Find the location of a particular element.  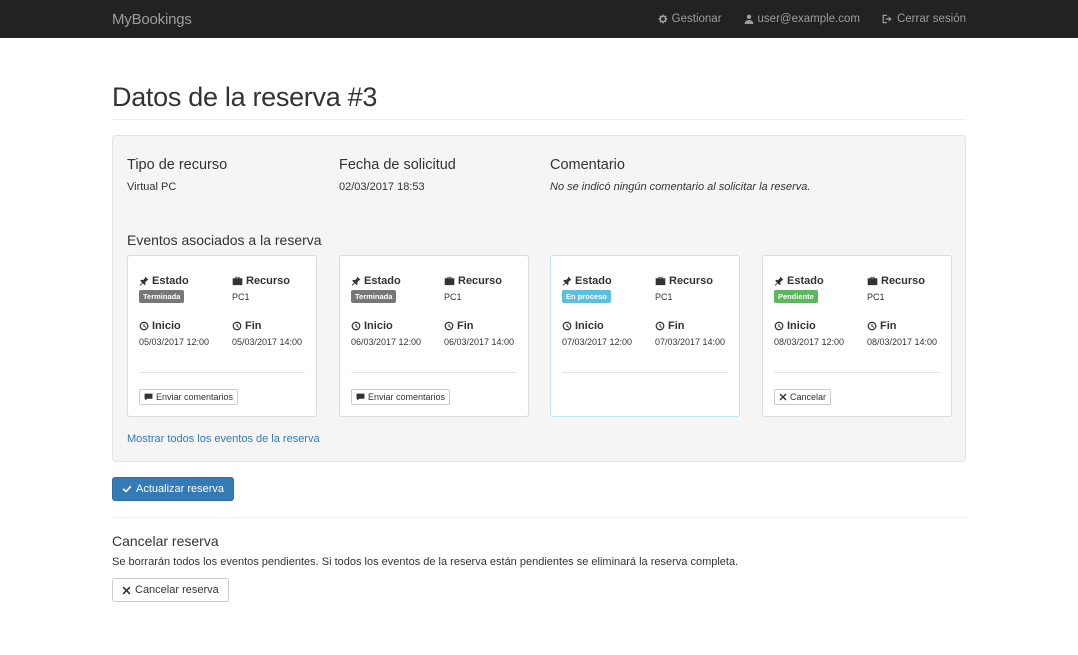

start-value: 08/03/2017 12:00 is located at coordinates (809, 342).